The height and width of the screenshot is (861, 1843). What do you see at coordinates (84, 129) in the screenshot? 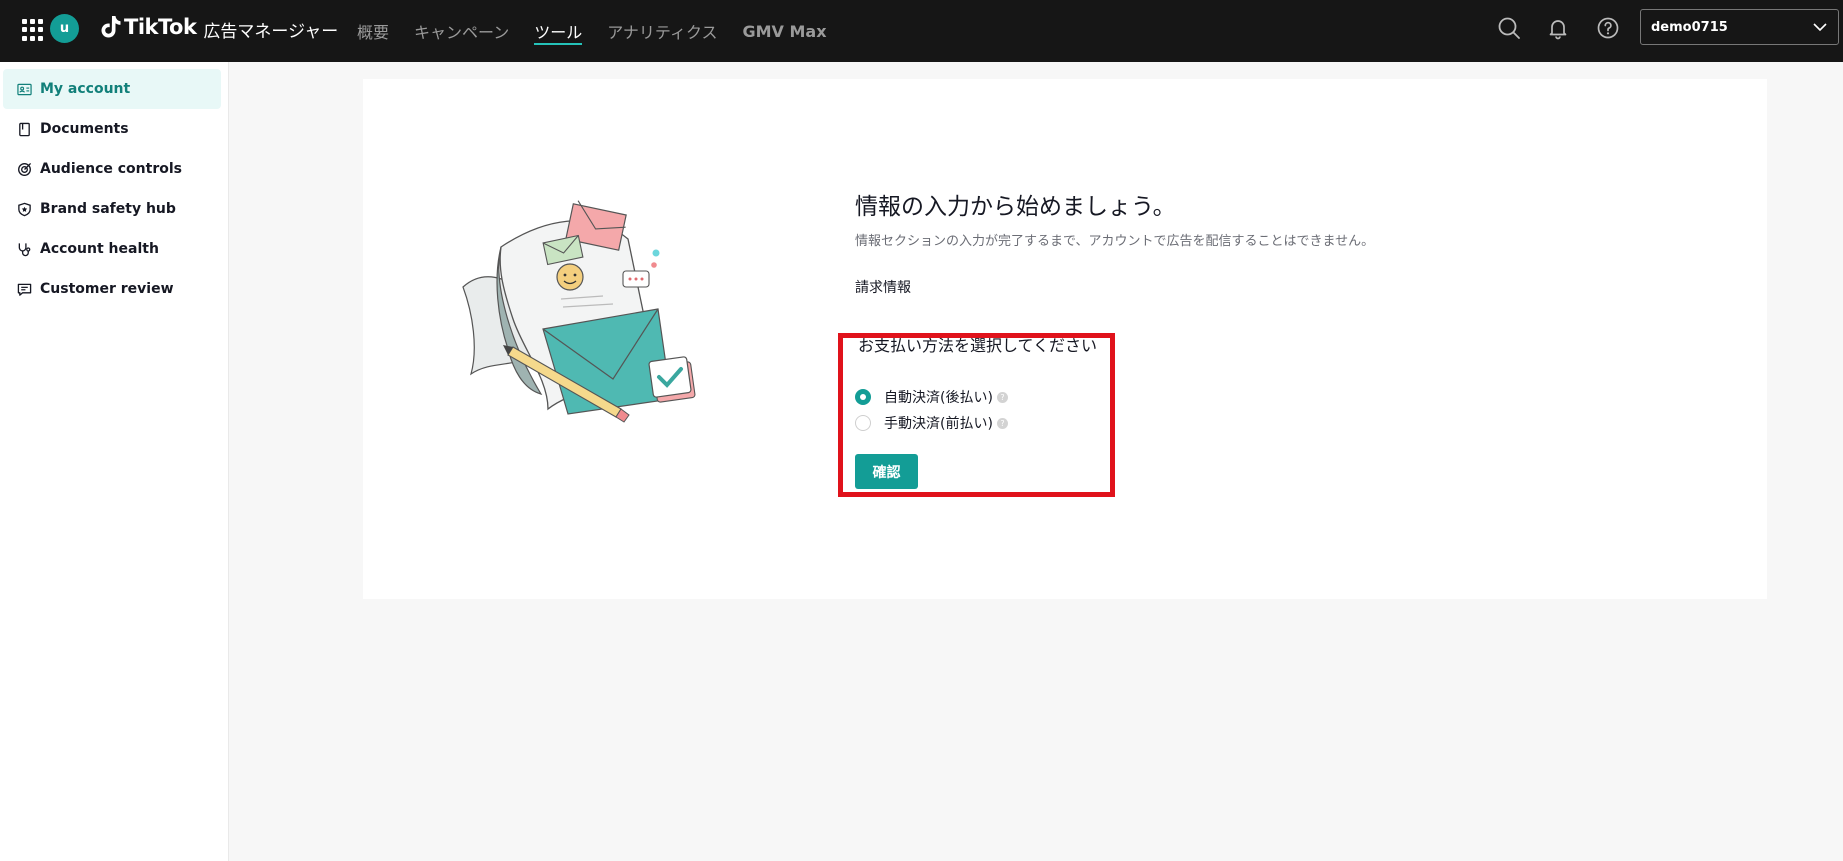
I see `sidebar-item-label: Documents` at bounding box center [84, 129].